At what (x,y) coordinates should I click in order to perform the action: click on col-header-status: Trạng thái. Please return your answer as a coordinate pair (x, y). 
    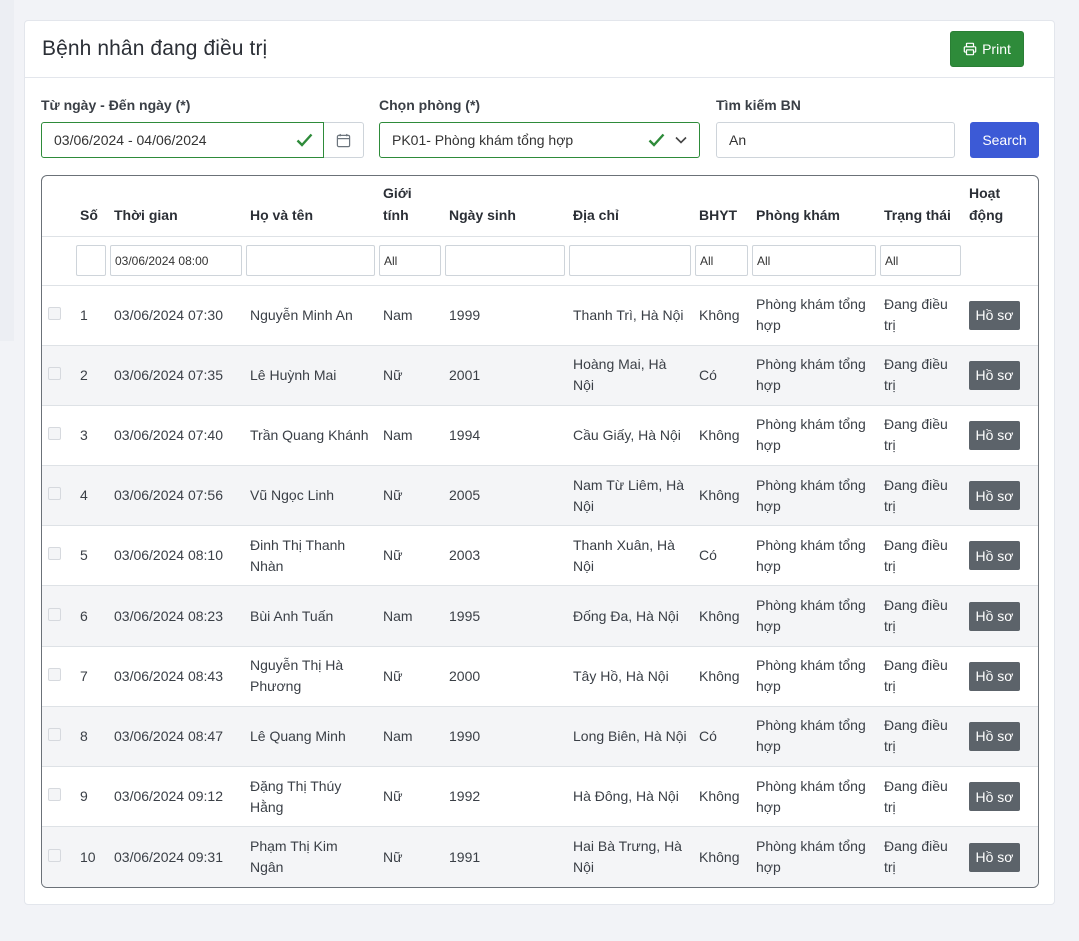
    Looking at the image, I should click on (920, 206).